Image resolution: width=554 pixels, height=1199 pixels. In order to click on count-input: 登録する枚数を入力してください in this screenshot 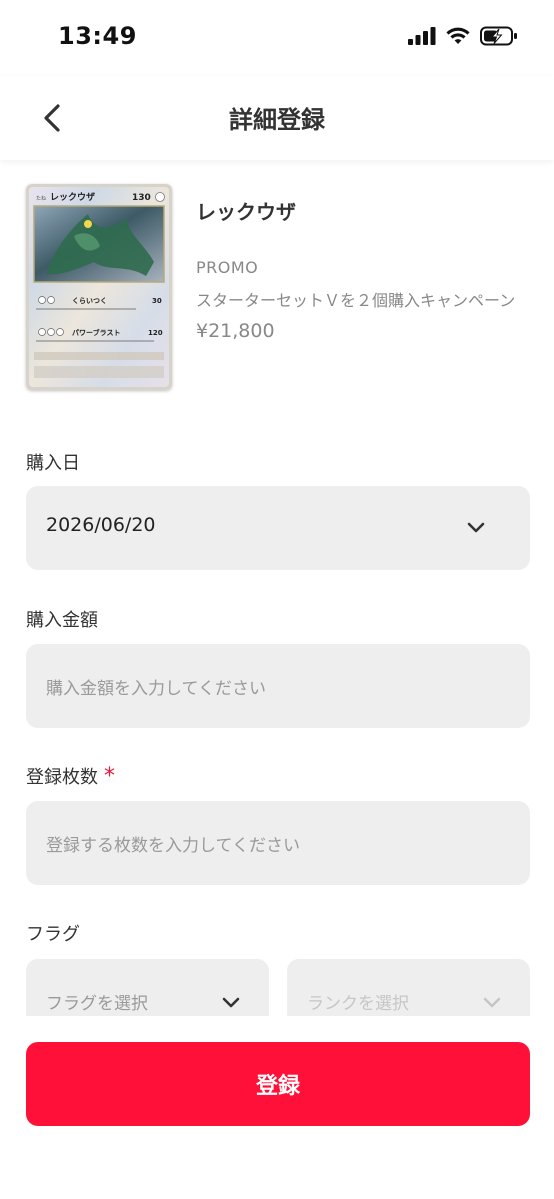, I will do `click(278, 843)`.